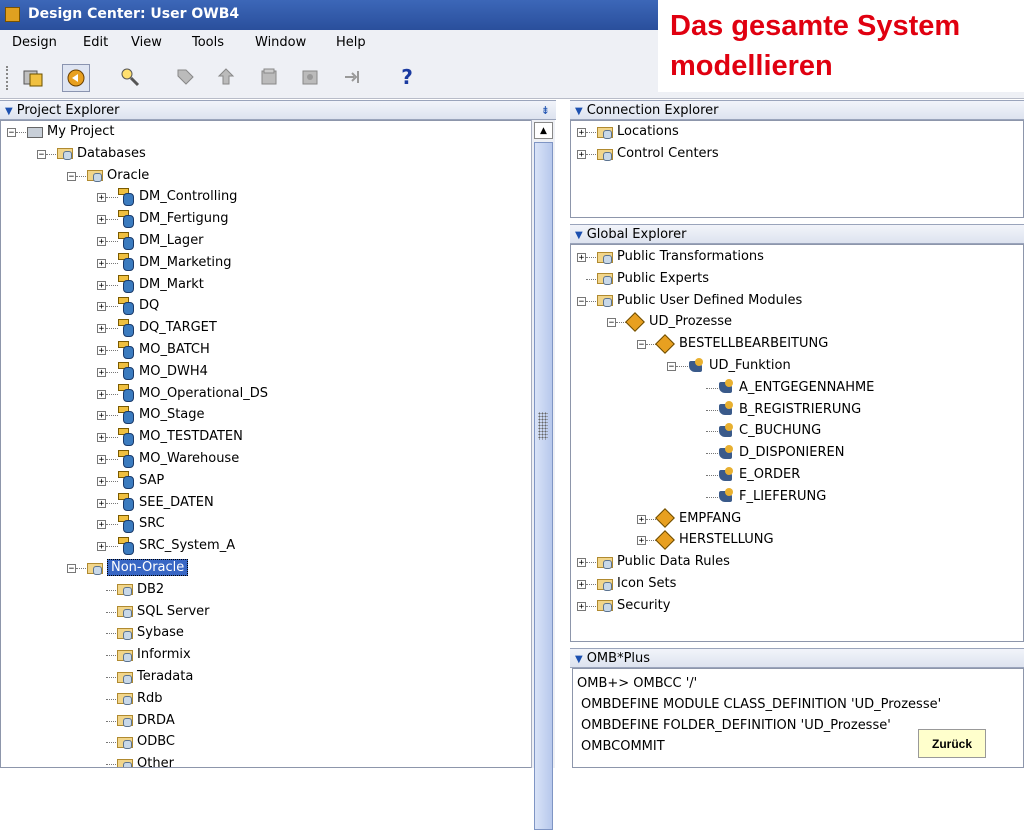 Image resolution: width=1024 pixels, height=830 pixels. Describe the element at coordinates (658, 154) in the screenshot. I see `tree-node-connection: Control Centers` at that location.